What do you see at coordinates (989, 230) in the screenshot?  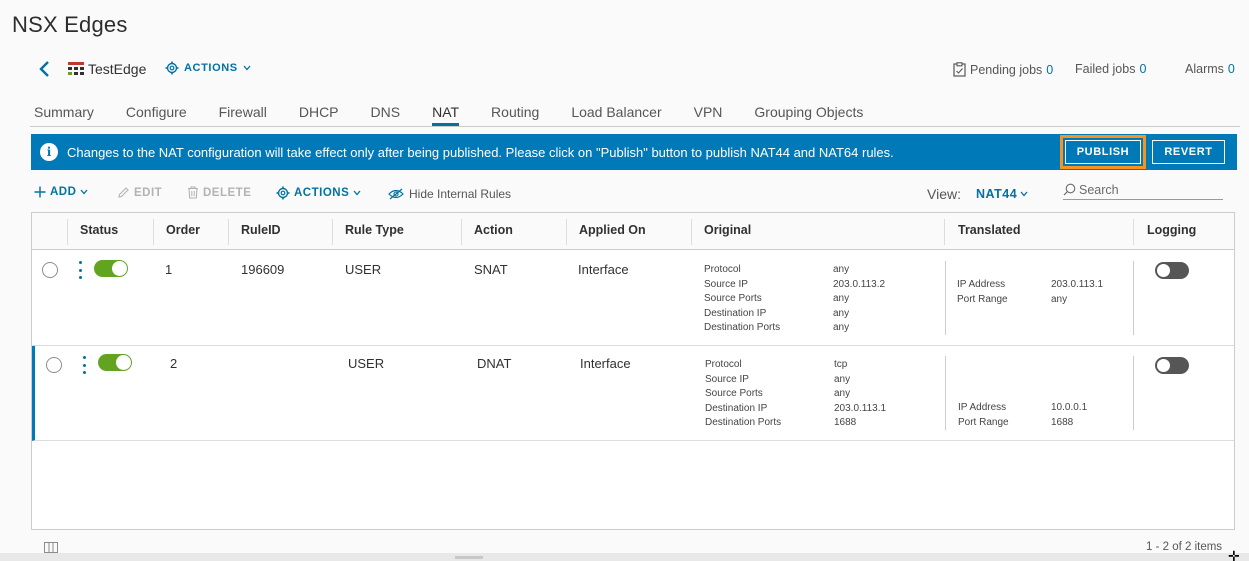 I see `column-header-translated: Translated` at bounding box center [989, 230].